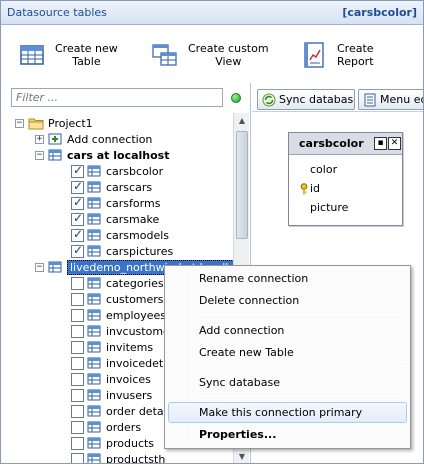 This screenshot has height=464, width=424. What do you see at coordinates (317, 99) in the screenshot?
I see `sync-database-label: Sync database` at bounding box center [317, 99].